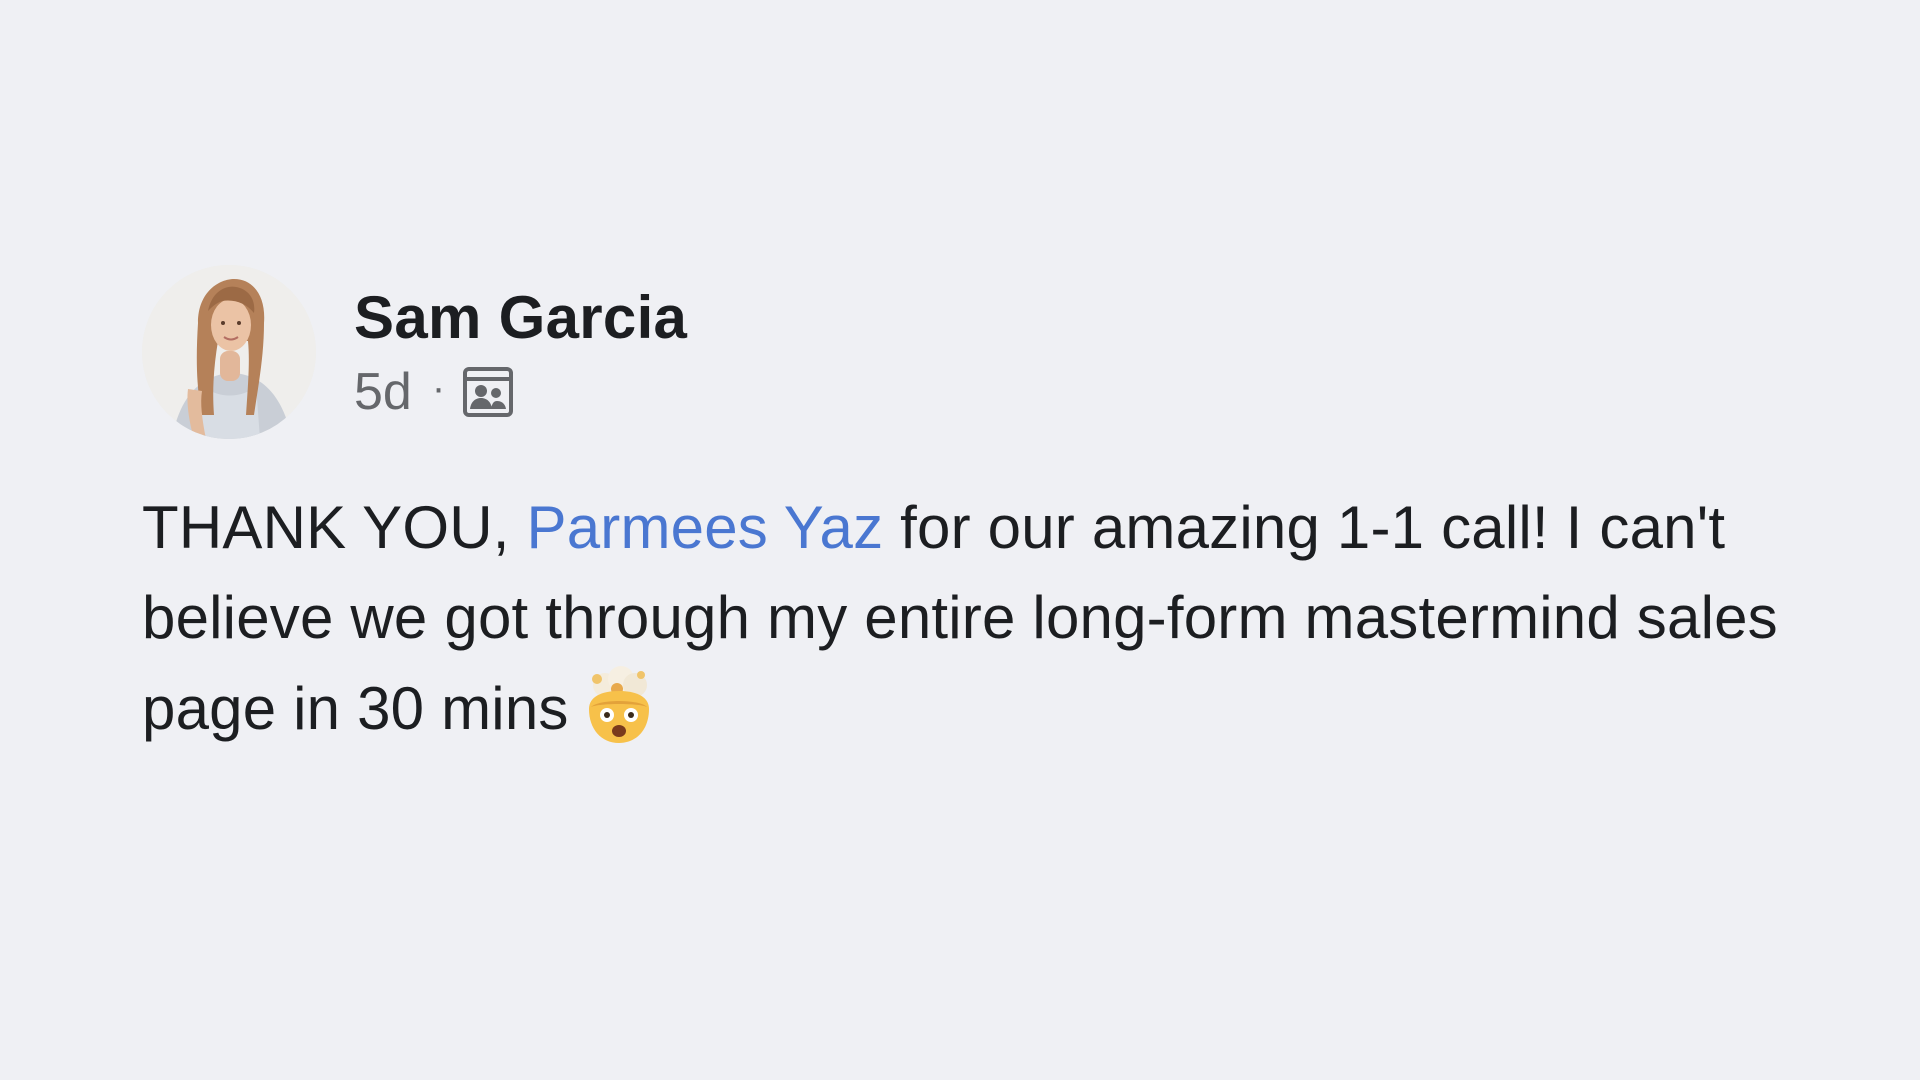 The width and height of the screenshot is (1920, 1080). I want to click on group-audience-icon, so click(488, 392).